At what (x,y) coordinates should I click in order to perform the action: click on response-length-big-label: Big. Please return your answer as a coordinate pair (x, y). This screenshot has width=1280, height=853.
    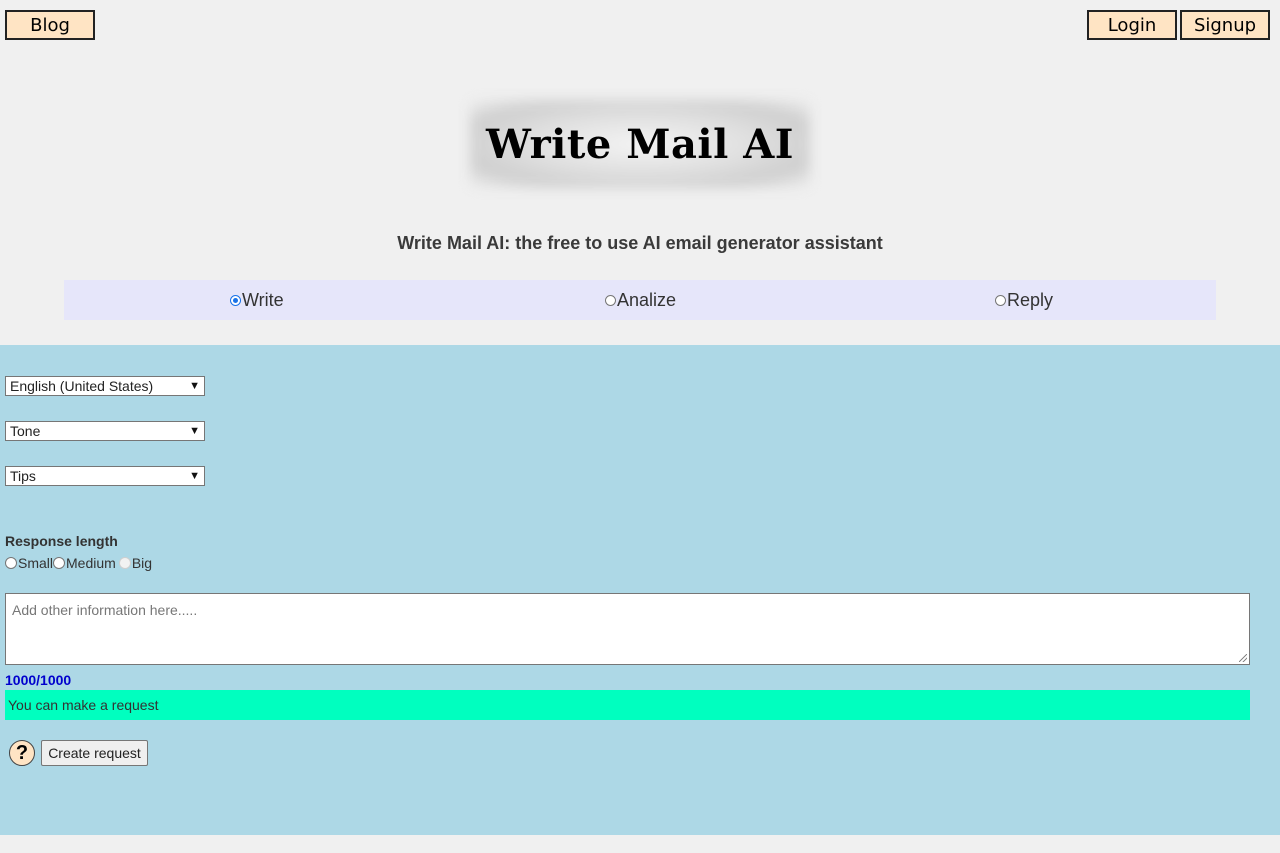
    Looking at the image, I should click on (142, 563).